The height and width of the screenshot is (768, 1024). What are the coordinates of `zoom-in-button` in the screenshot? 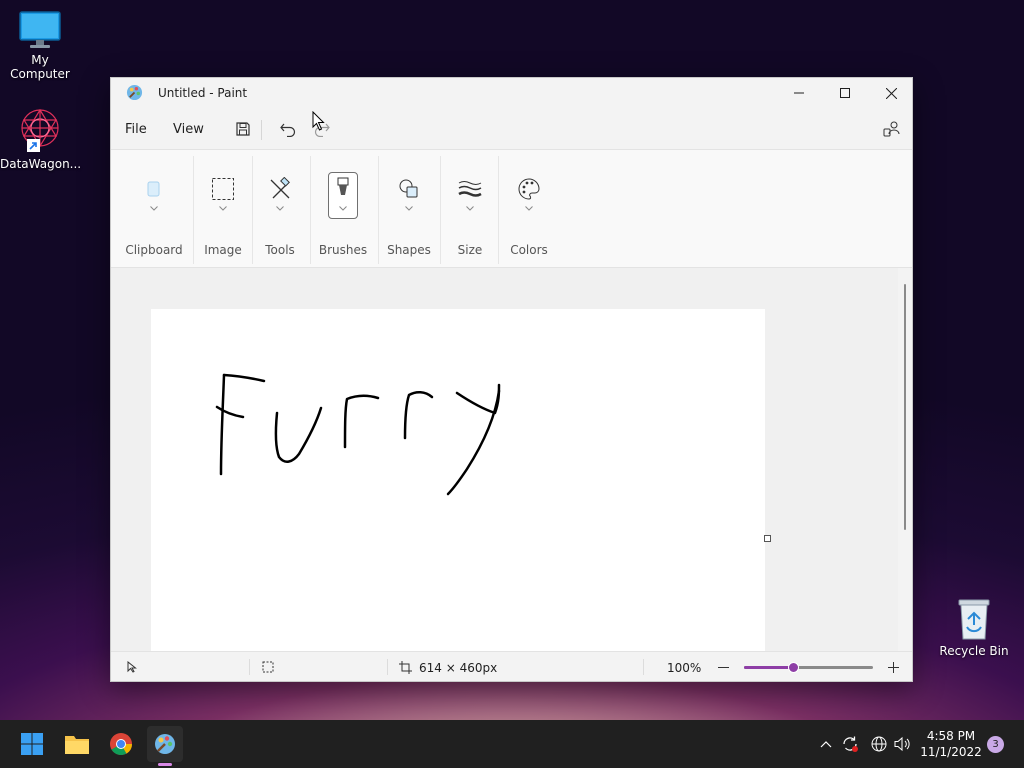 It's located at (893, 667).